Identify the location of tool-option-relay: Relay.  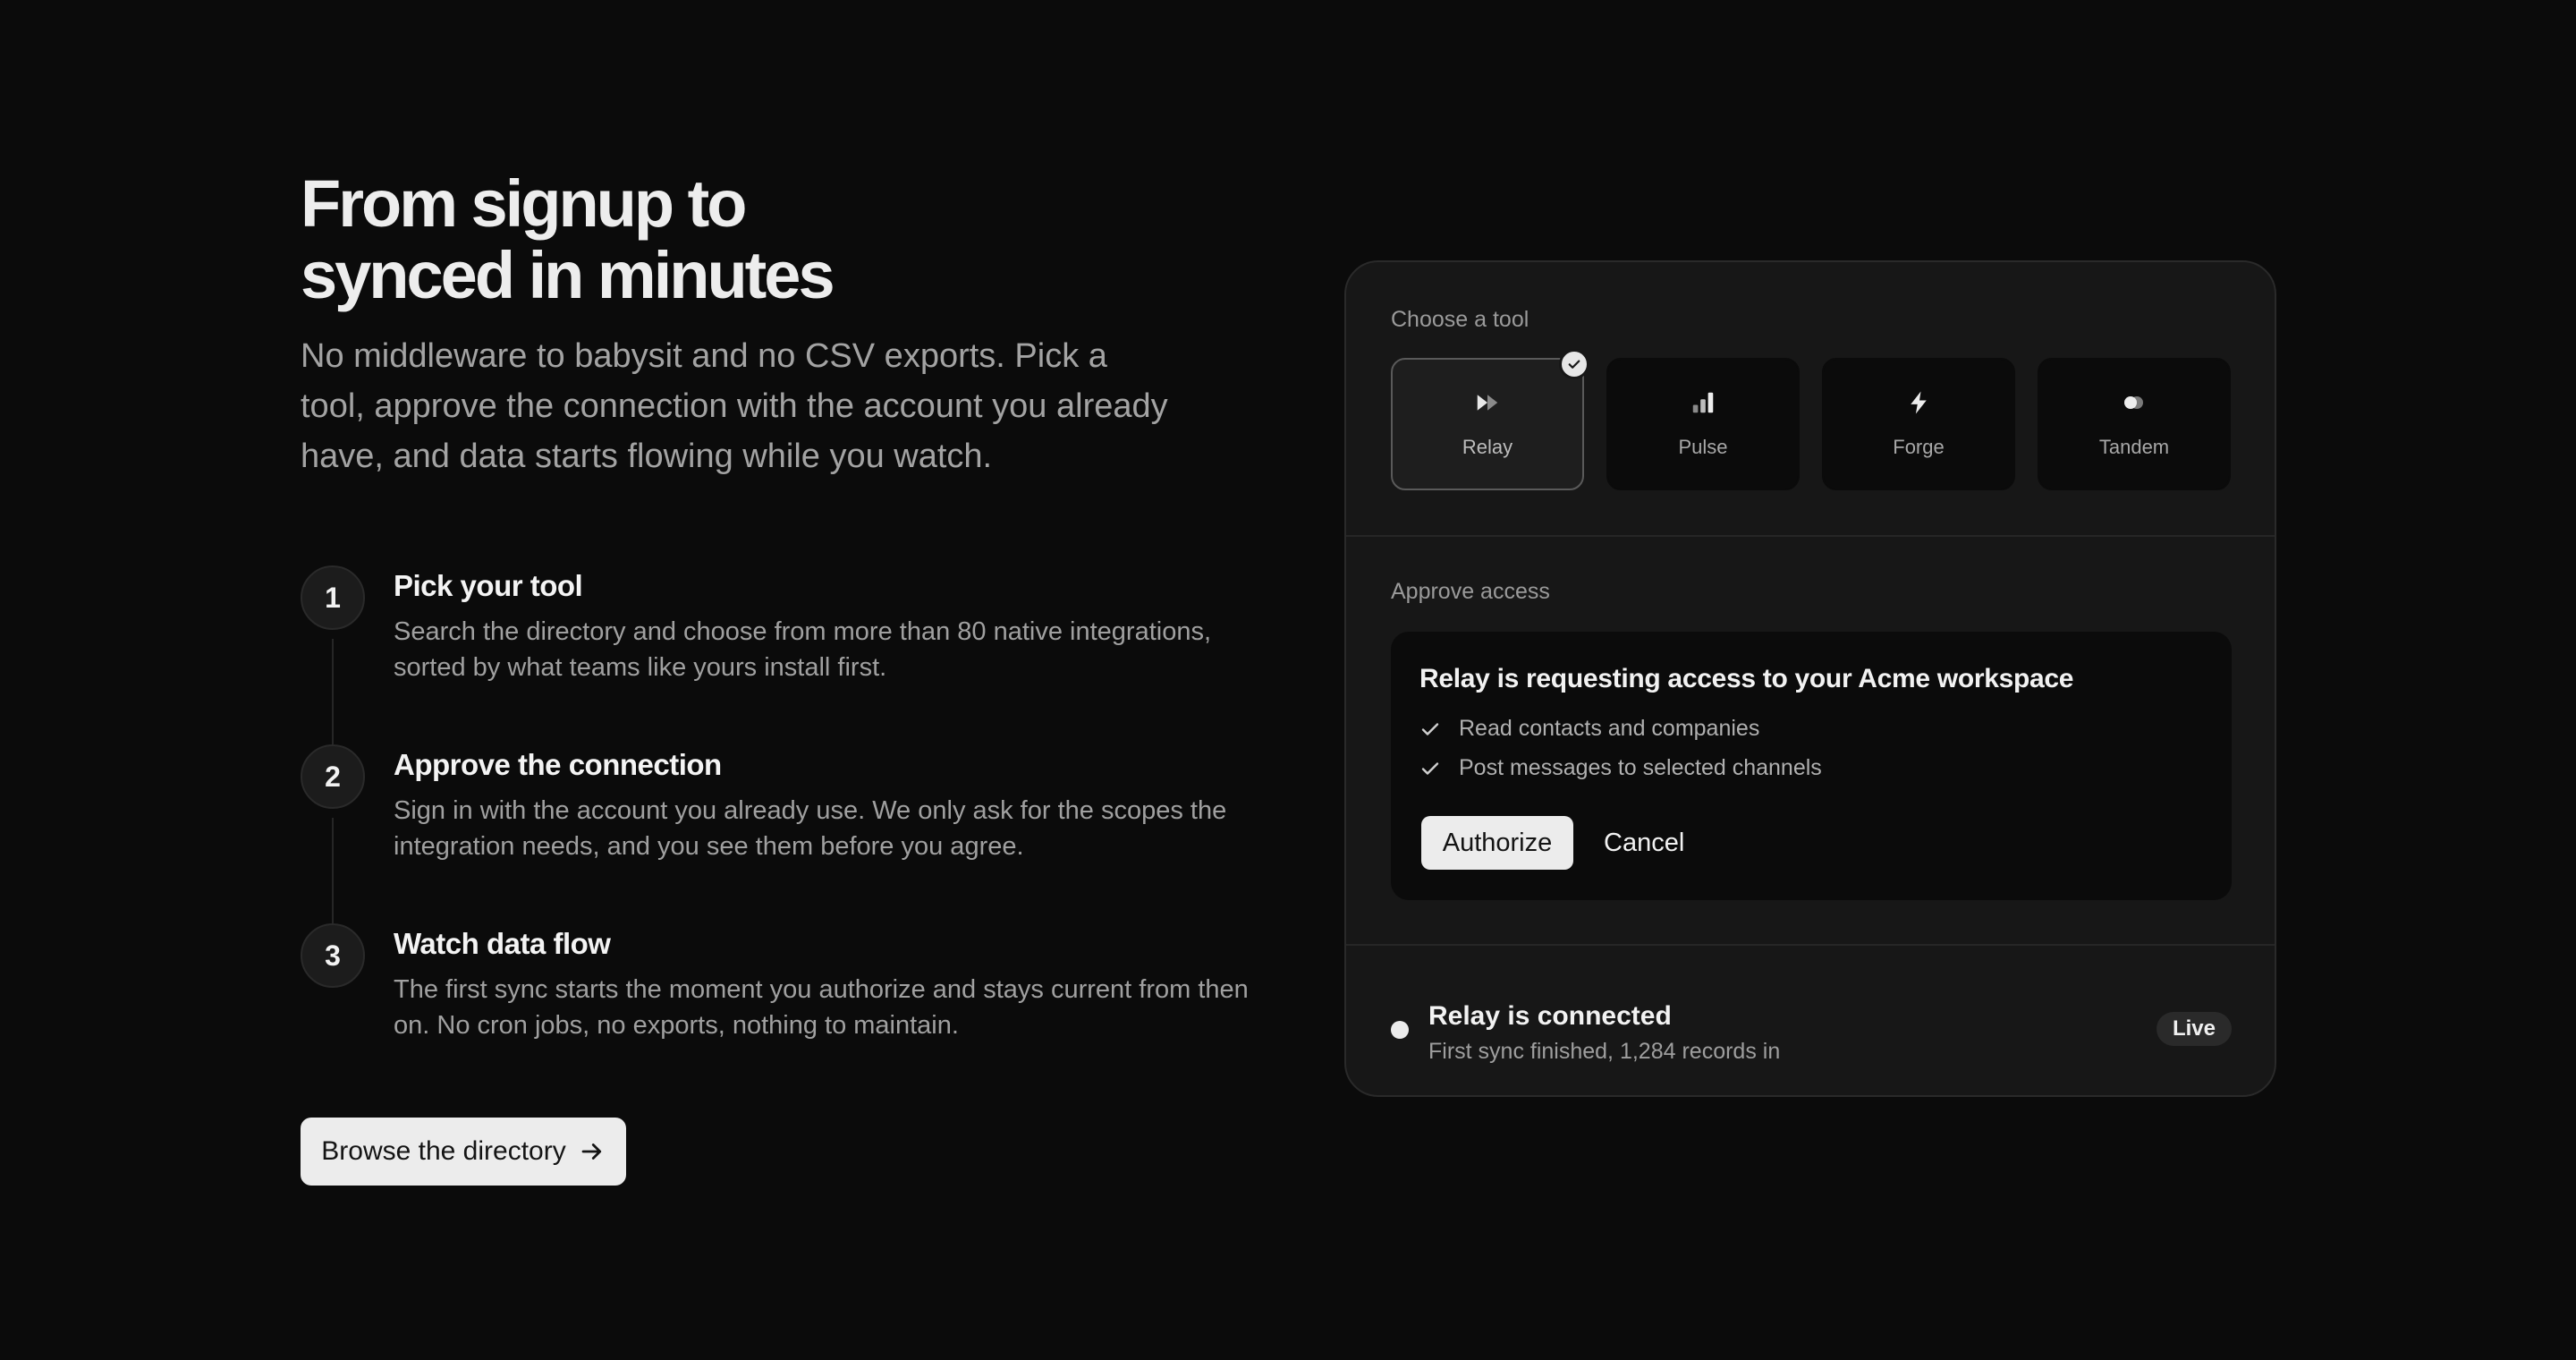
(1490, 419).